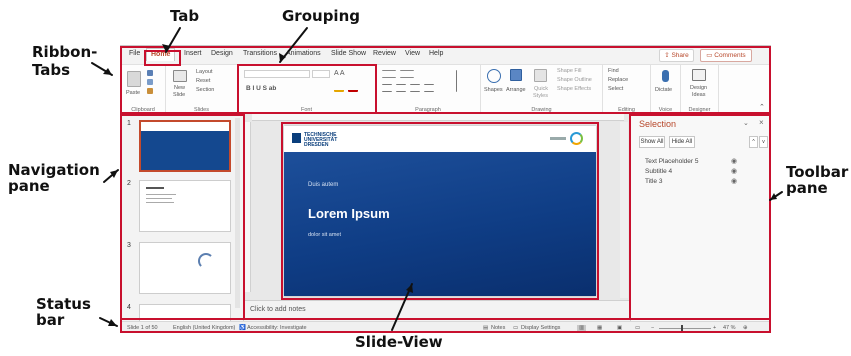 The width and height of the screenshot is (851, 356). What do you see at coordinates (102, 69) in the screenshot?
I see `ribbon-tabs-arrow` at bounding box center [102, 69].